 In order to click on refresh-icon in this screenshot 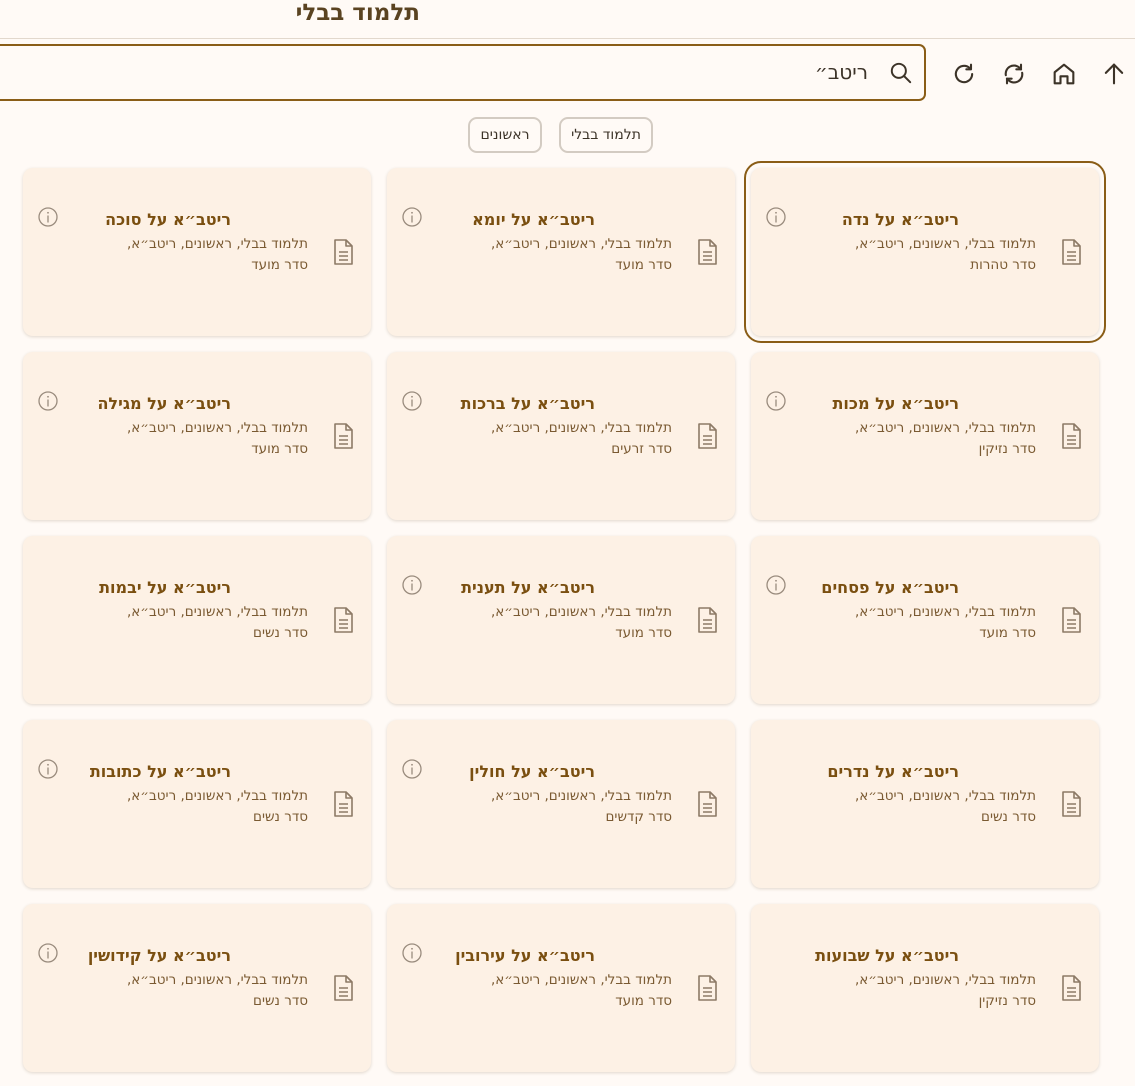, I will do `click(964, 73)`.